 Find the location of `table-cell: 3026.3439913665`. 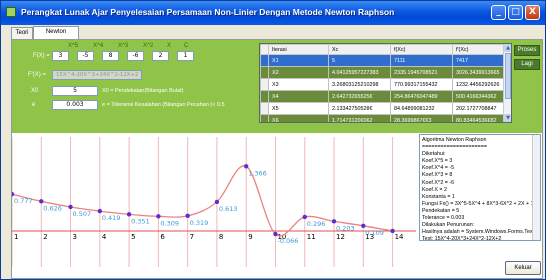

table-cell: 3026.3439913665 is located at coordinates (479, 72).